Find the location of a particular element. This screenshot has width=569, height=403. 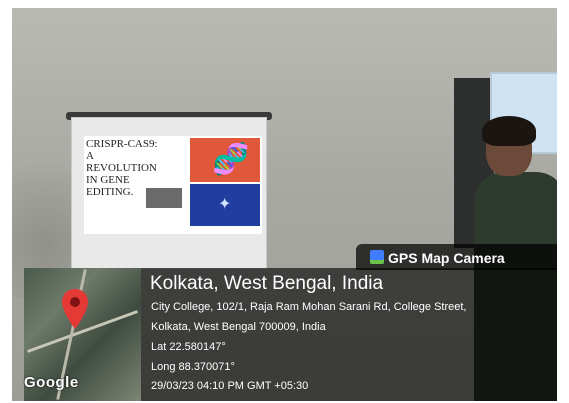

slide-title-line: REVOLUTION is located at coordinates (121, 168).